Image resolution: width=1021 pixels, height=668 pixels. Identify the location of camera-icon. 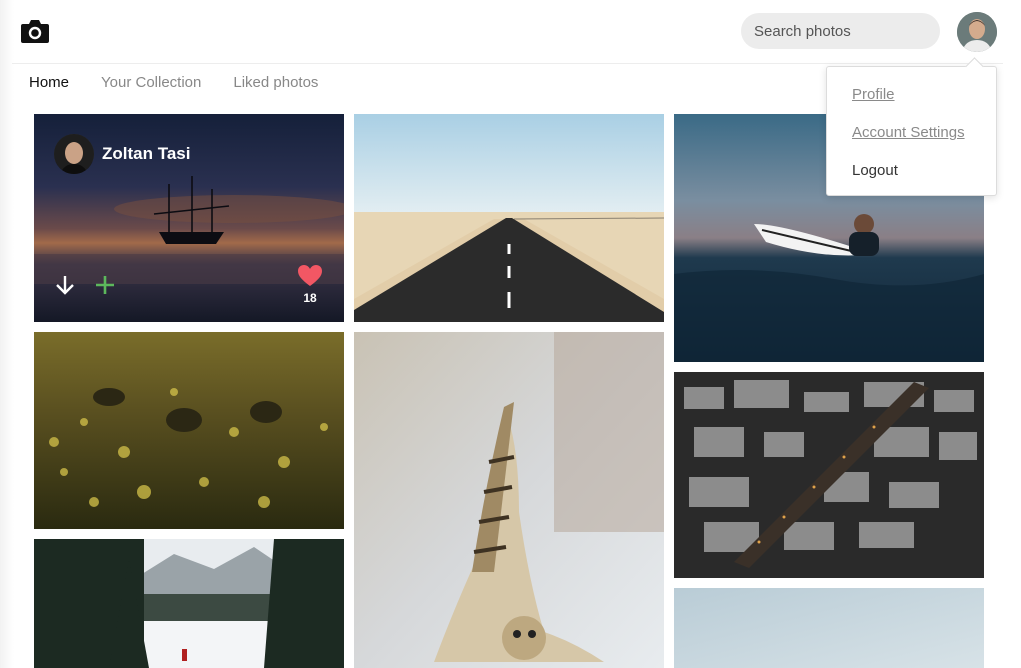
(35, 31).